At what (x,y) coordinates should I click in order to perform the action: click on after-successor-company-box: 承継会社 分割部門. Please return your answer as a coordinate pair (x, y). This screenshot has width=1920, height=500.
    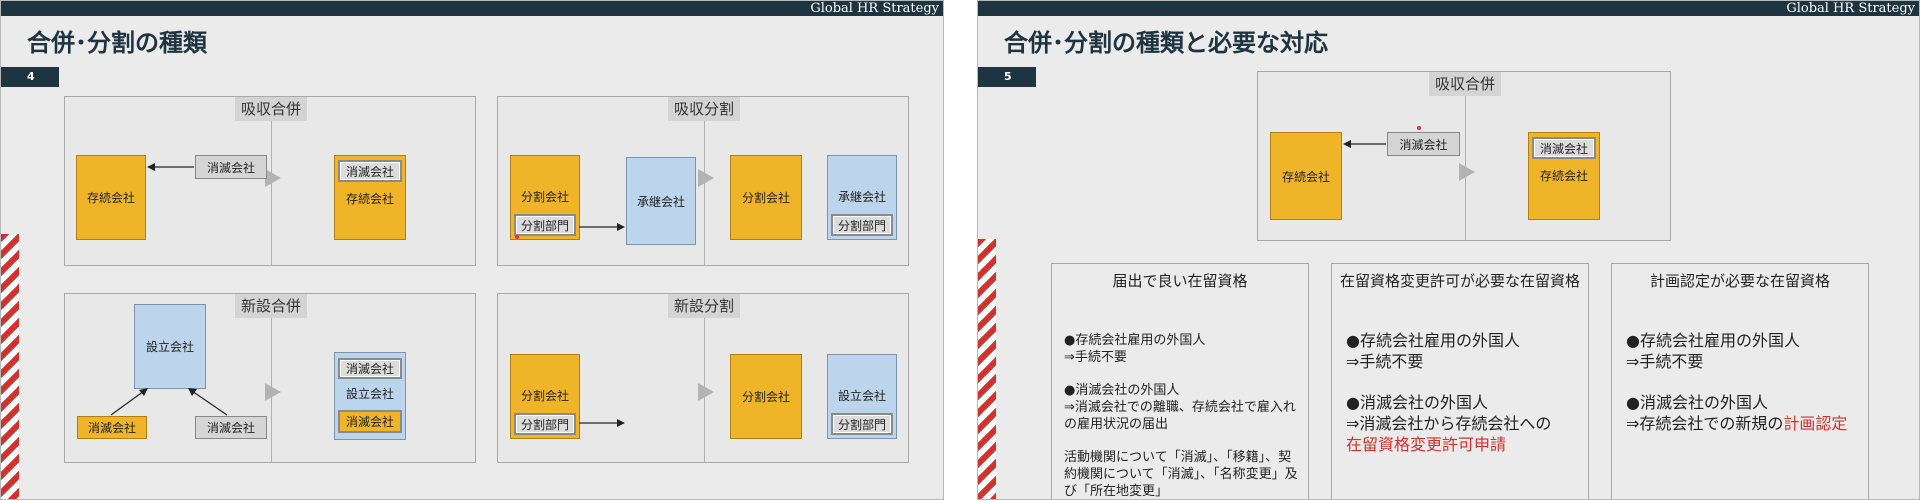
    Looking at the image, I should click on (862, 197).